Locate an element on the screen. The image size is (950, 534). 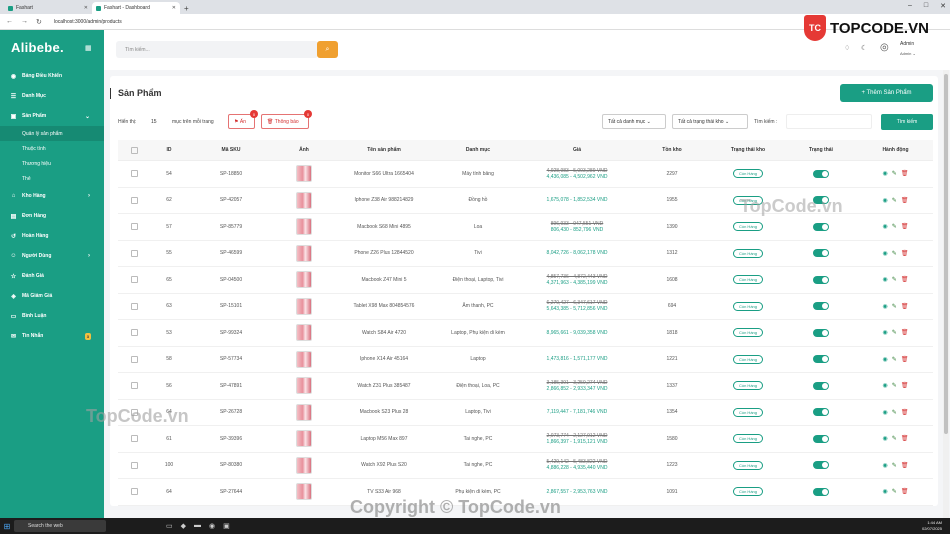
system-clock: 1:44 AM 02/07/2025 is located at coordinates (932, 526).